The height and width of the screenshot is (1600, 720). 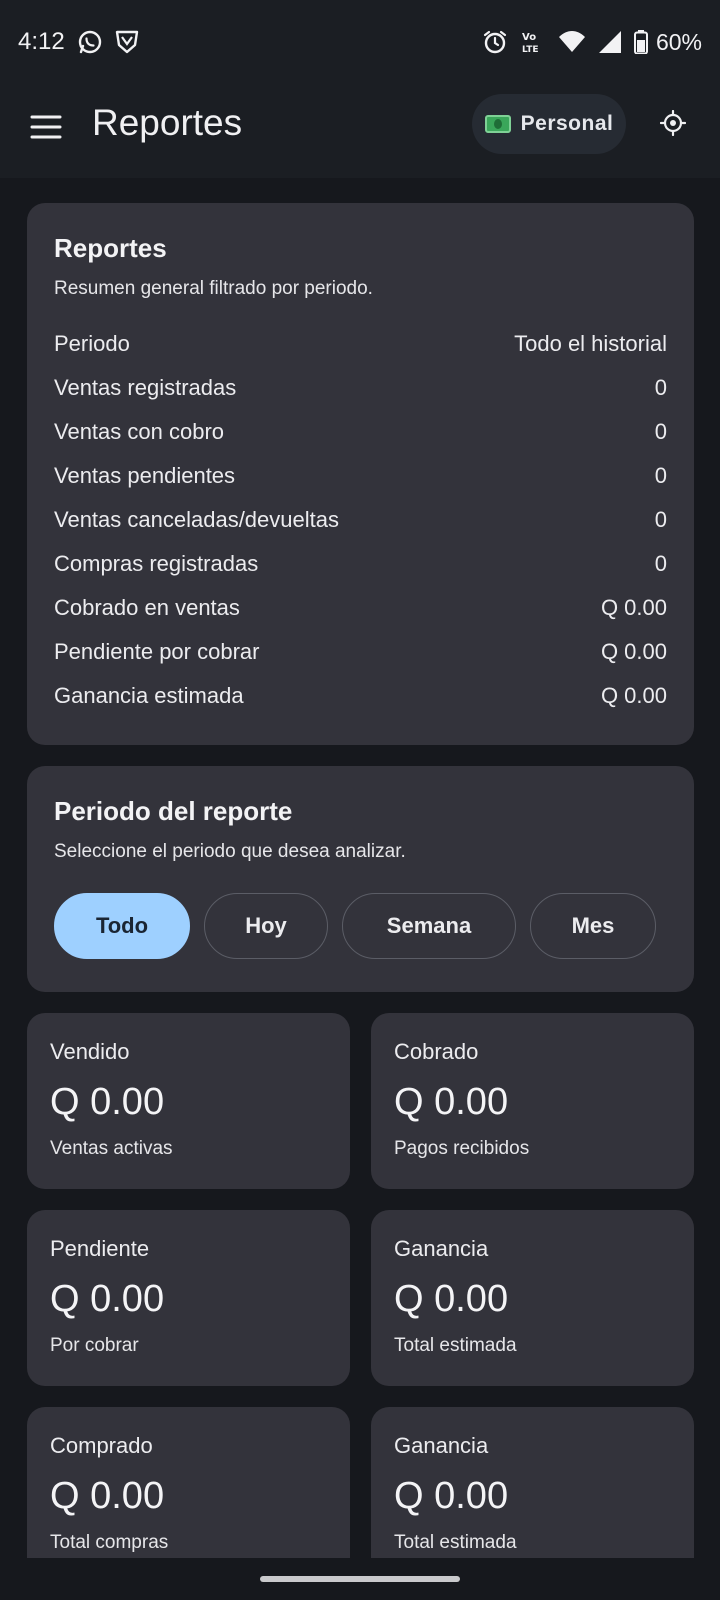 What do you see at coordinates (188, 1495) in the screenshot?
I see `stat-card-comprado: Comprado Q 0.00 Total compras` at bounding box center [188, 1495].